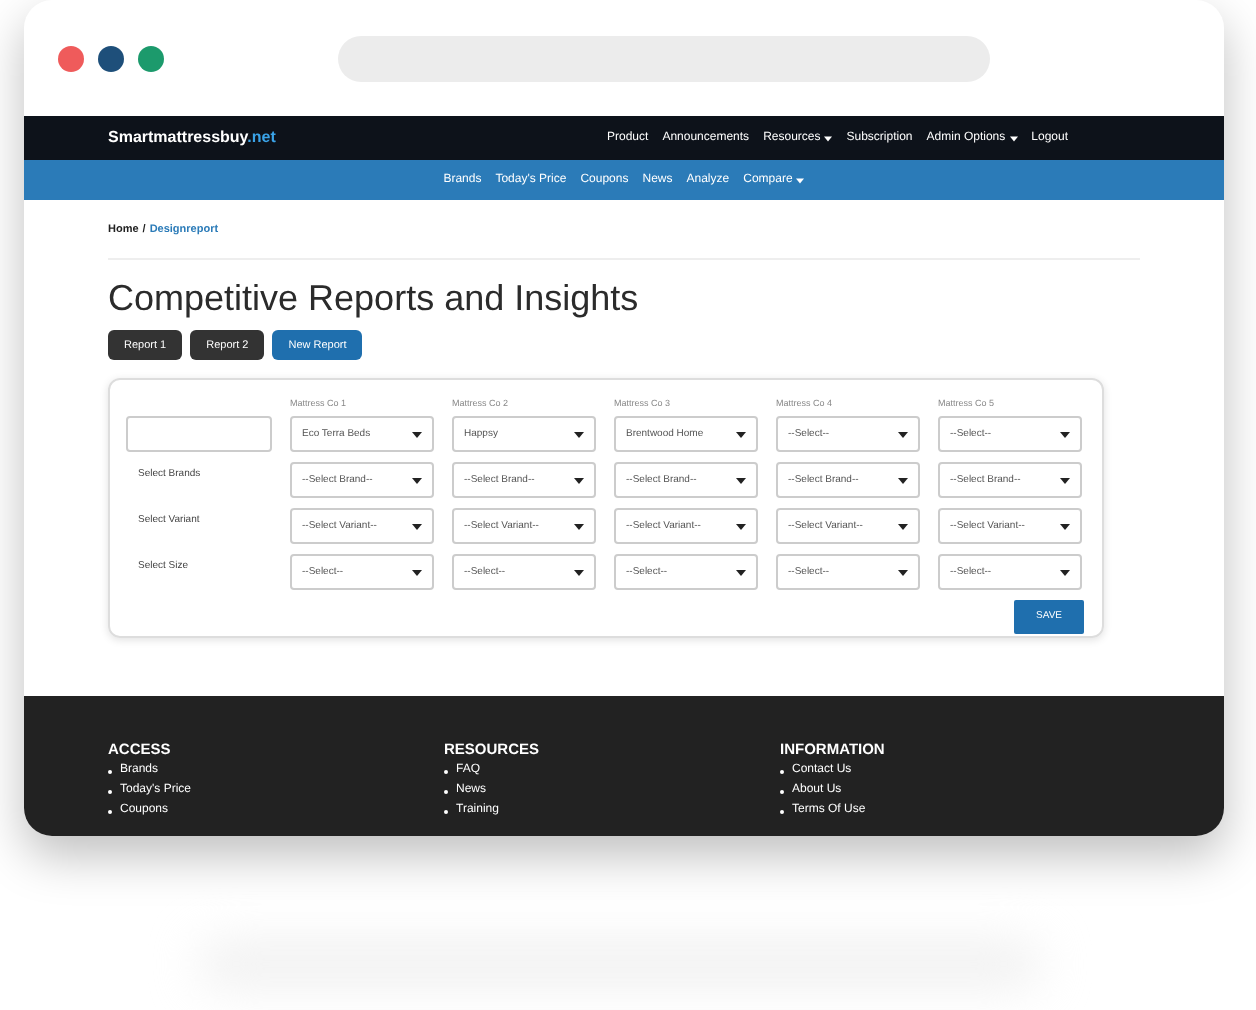 Image resolution: width=1256 pixels, height=1010 pixels. I want to click on name-input, so click(199, 434).